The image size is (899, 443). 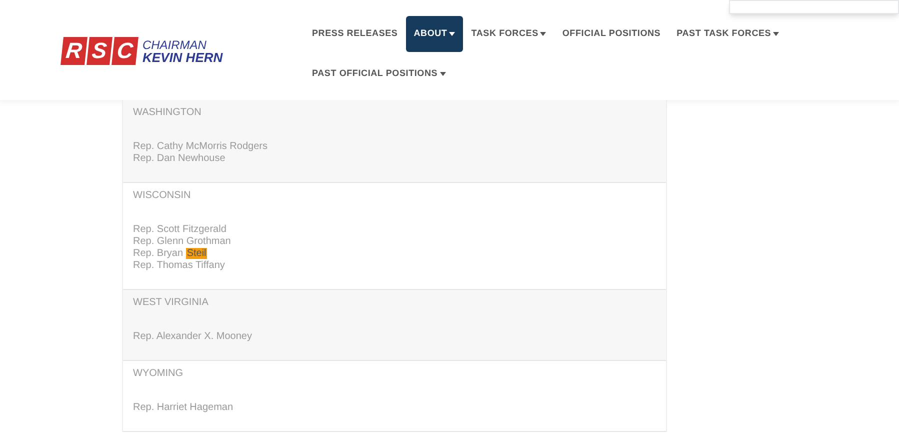 What do you see at coordinates (167, 113) in the screenshot?
I see `state-heading: WASHINGTON` at bounding box center [167, 113].